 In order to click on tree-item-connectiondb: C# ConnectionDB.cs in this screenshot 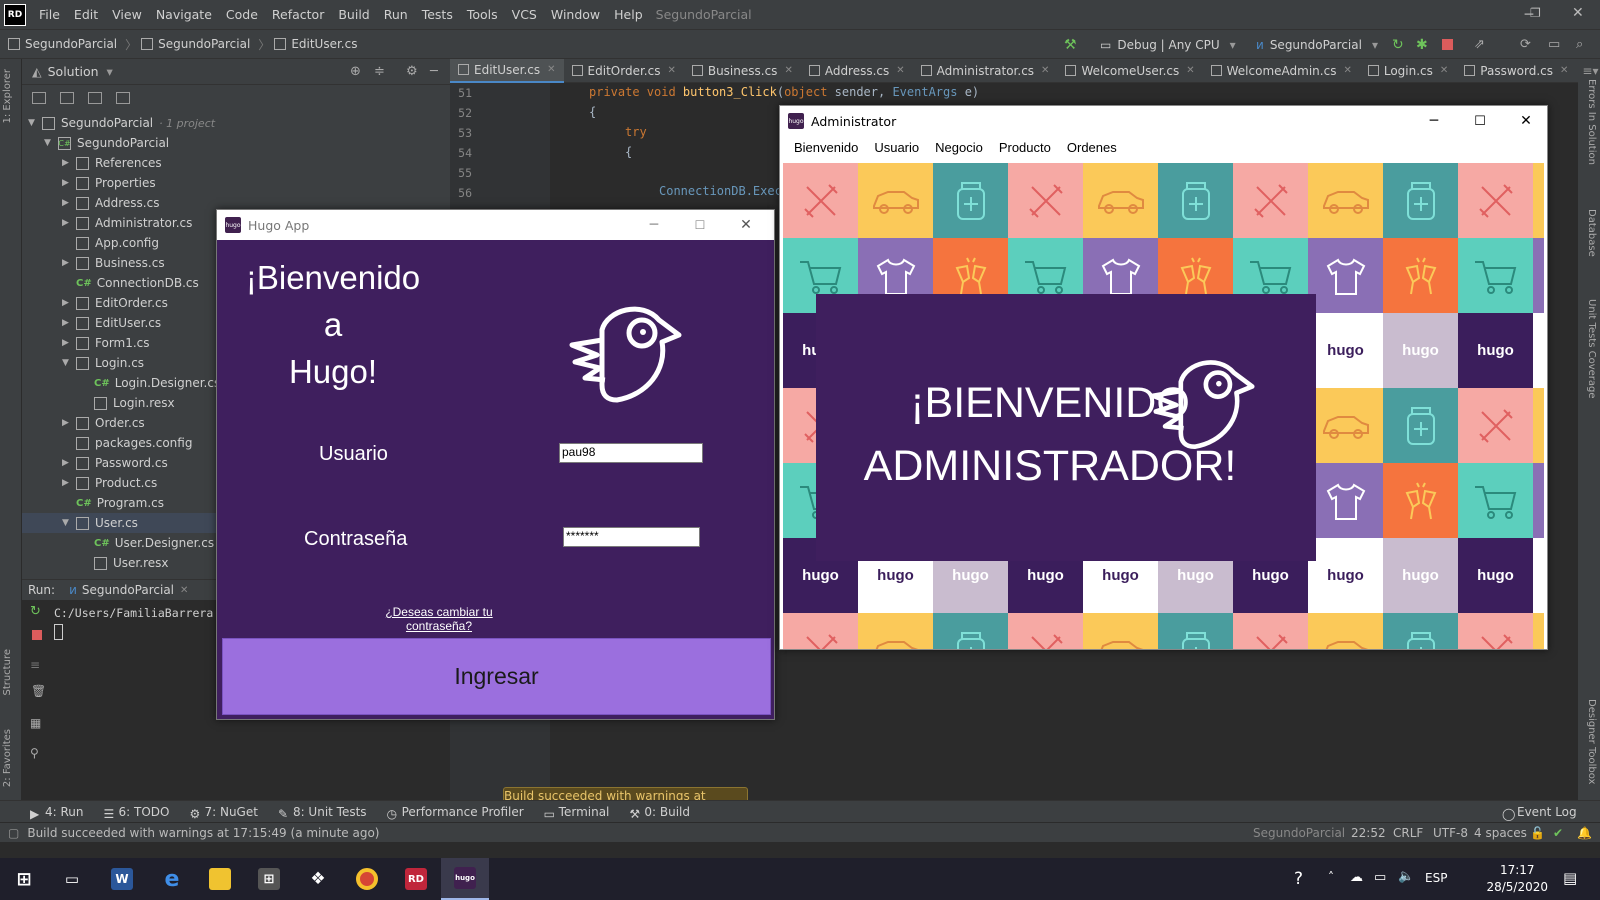, I will do `click(137, 283)`.